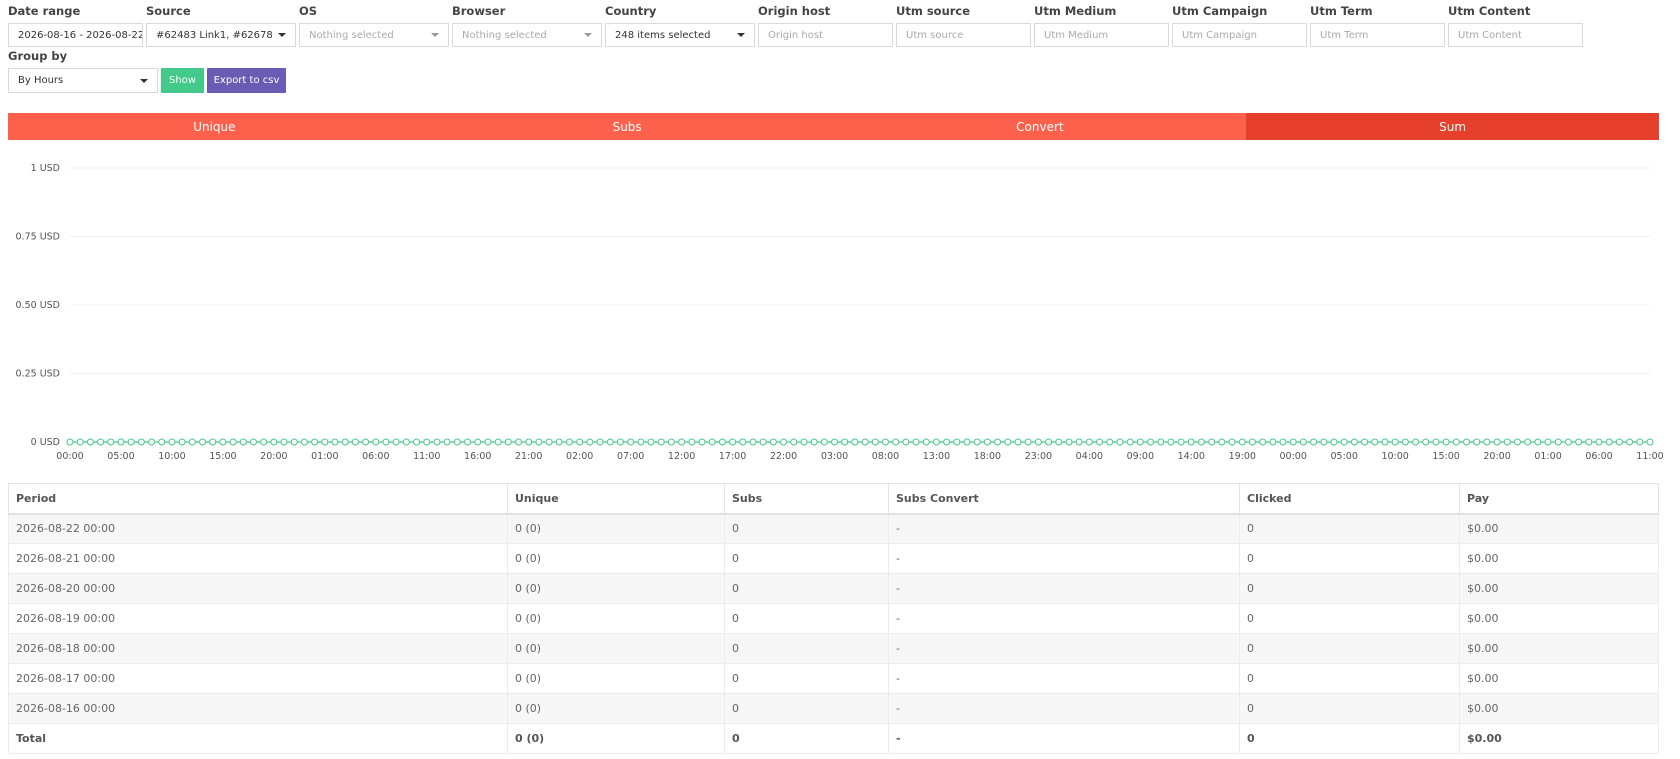 The width and height of the screenshot is (1680, 759). What do you see at coordinates (258, 499) in the screenshot?
I see `col-period: Period` at bounding box center [258, 499].